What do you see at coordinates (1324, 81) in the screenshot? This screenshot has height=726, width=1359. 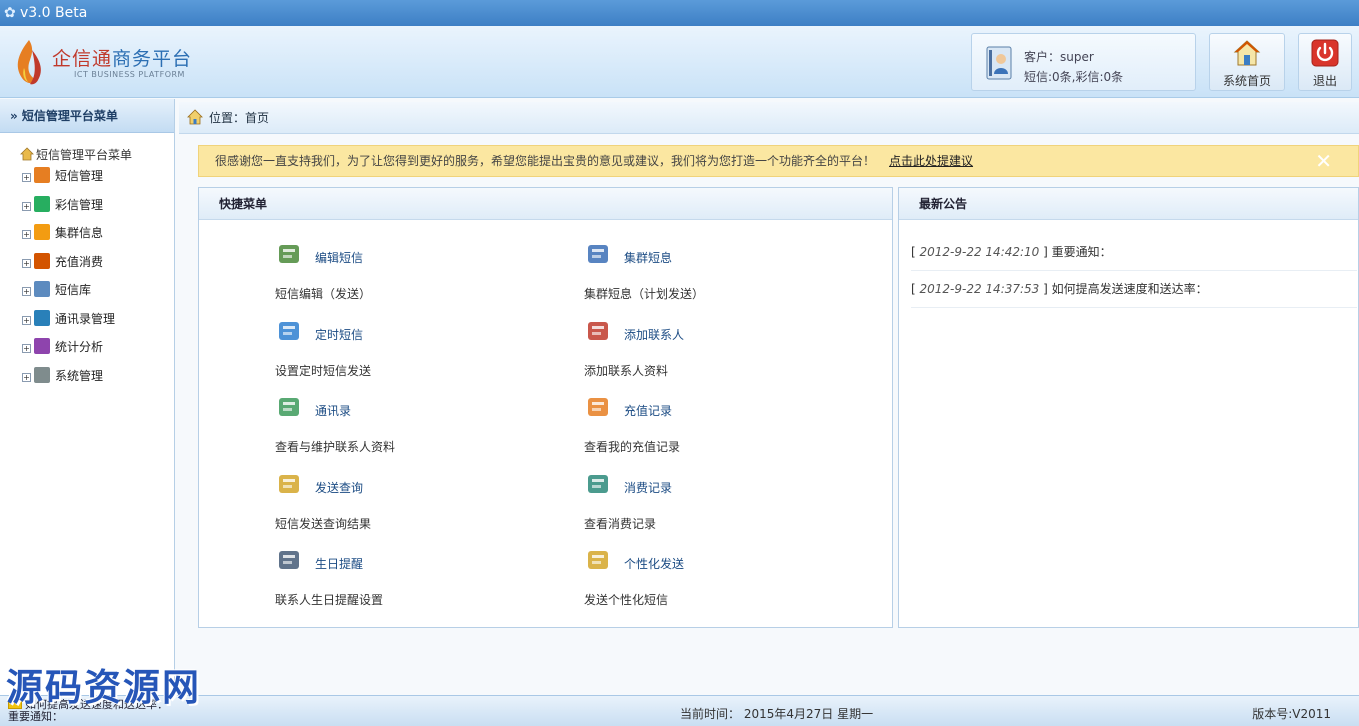 I see `exit-label: 退出` at bounding box center [1324, 81].